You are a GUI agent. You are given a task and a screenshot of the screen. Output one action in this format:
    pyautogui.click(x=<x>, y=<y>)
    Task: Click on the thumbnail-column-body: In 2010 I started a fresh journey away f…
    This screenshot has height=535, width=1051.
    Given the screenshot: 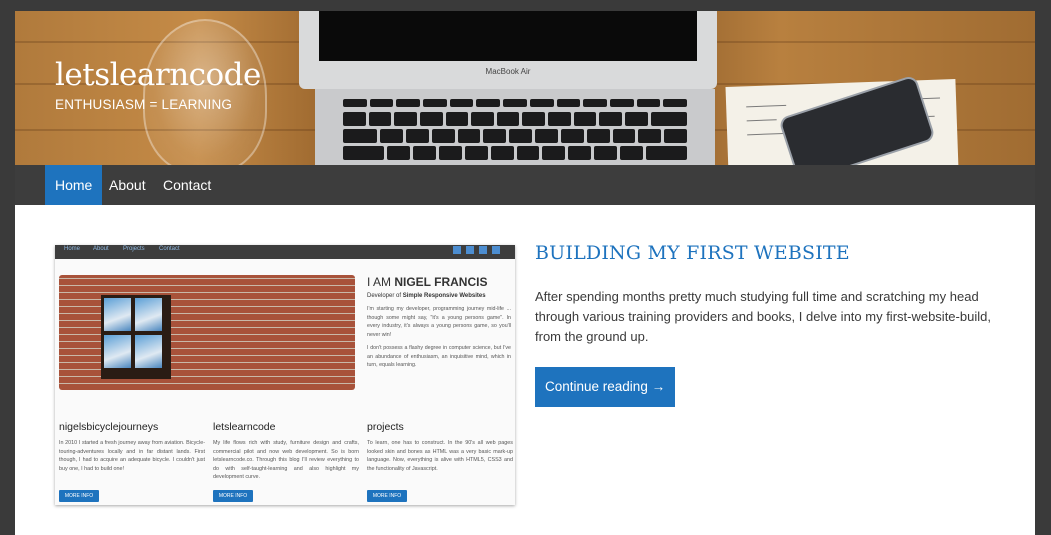 What is the action you would take?
    pyautogui.click(x=132, y=456)
    